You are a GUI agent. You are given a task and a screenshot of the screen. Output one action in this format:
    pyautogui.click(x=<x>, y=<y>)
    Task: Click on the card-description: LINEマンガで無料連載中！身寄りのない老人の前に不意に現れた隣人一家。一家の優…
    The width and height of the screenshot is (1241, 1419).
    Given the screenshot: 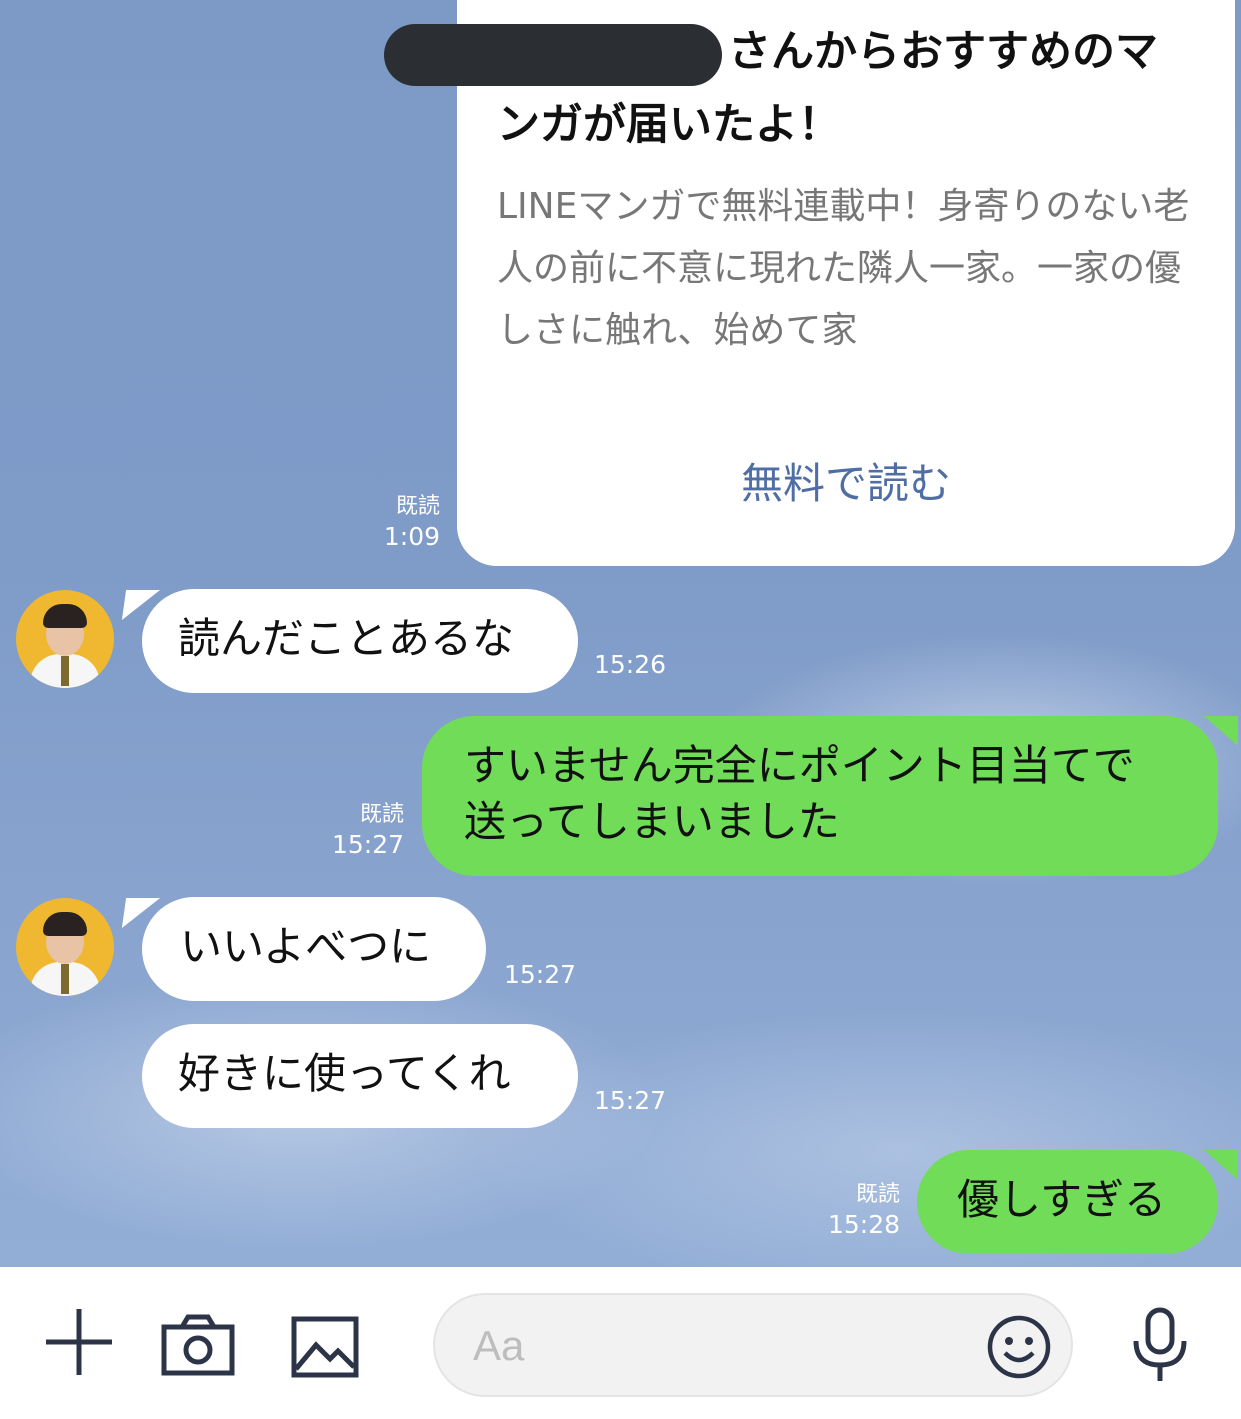 What is the action you would take?
    pyautogui.click(x=843, y=268)
    